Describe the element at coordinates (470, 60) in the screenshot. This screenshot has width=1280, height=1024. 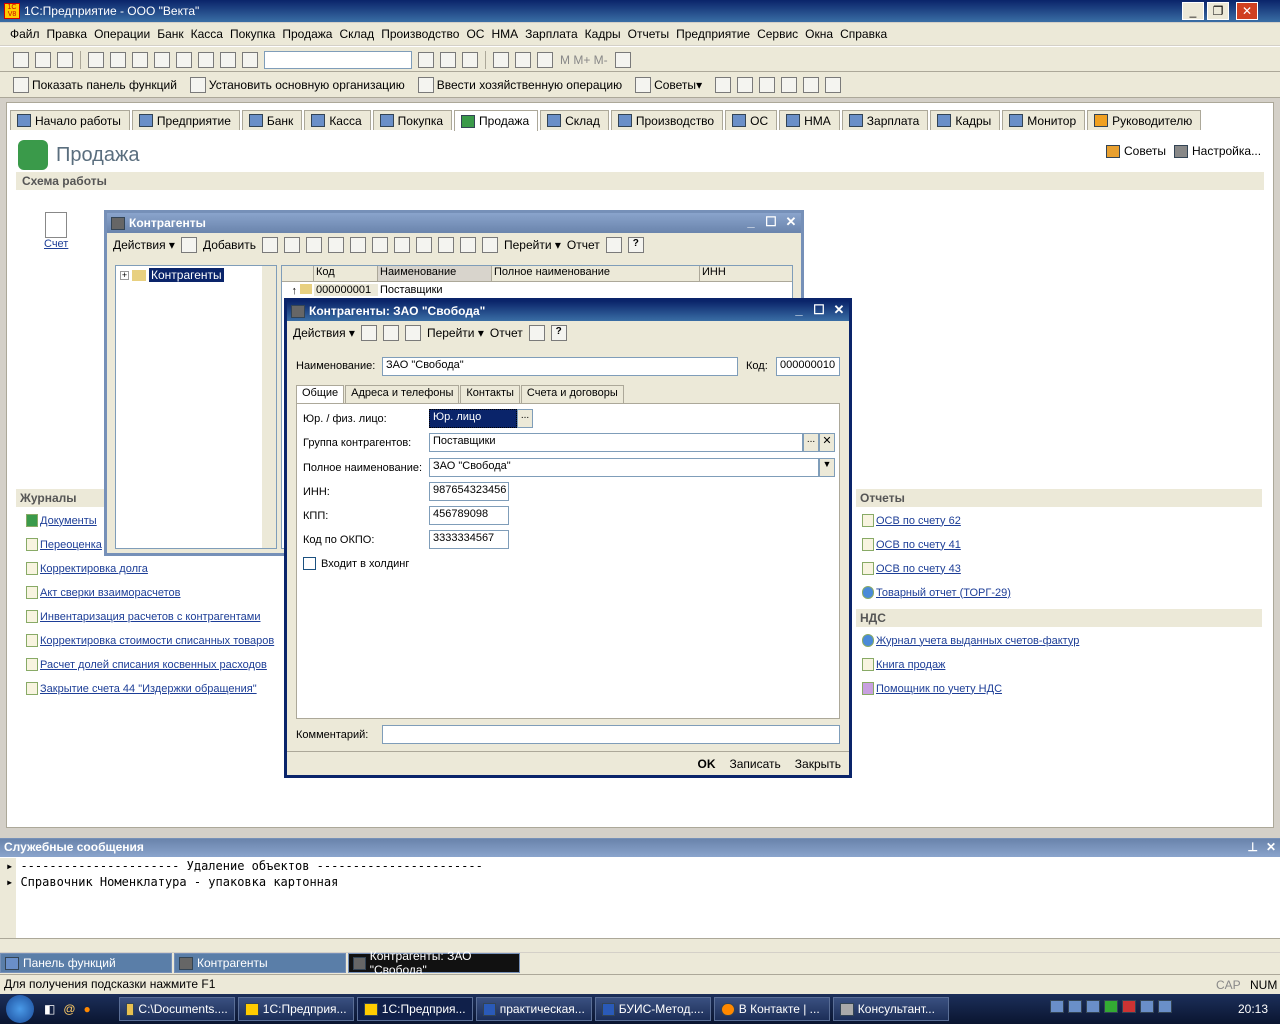
I see `help-1c-icon` at that location.